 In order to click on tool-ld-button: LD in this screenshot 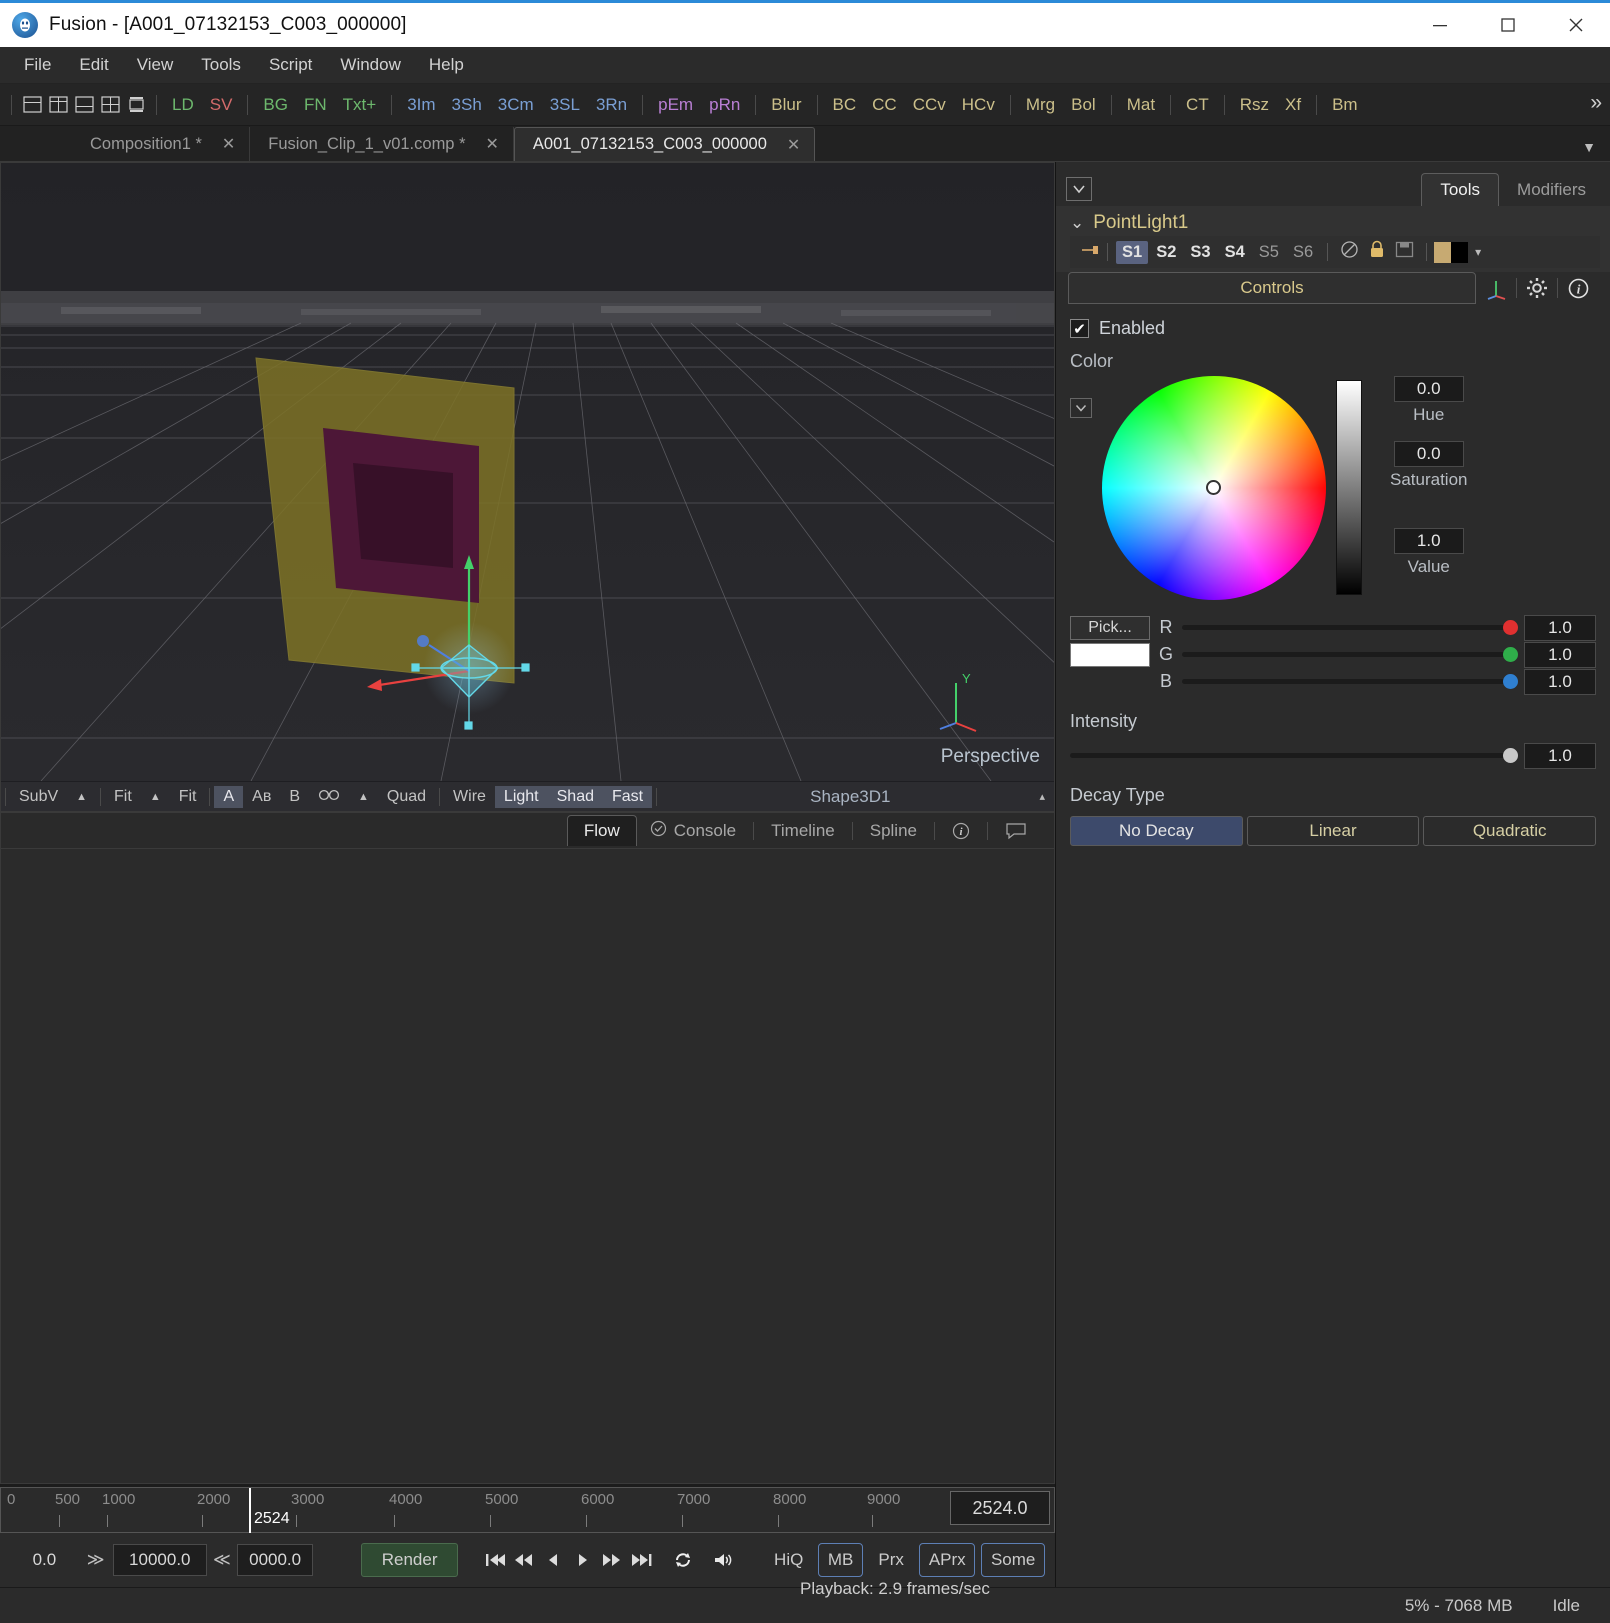, I will do `click(183, 105)`.